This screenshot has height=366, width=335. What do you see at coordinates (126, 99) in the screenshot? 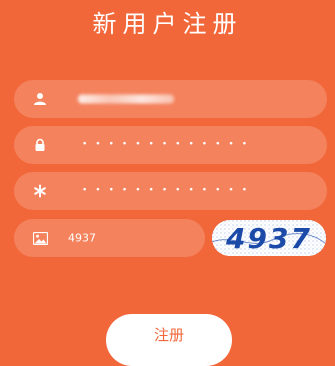
I see `username-value-obscured` at bounding box center [126, 99].